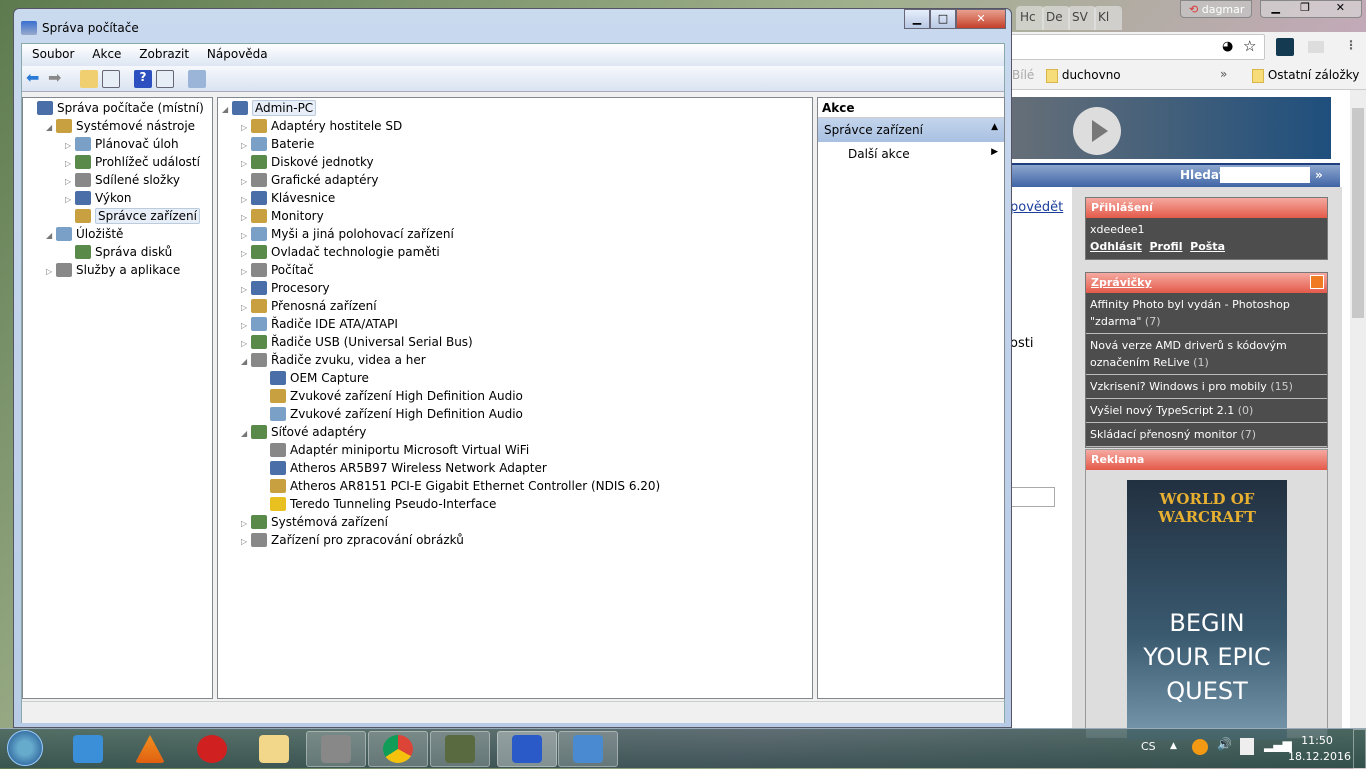  Describe the element at coordinates (1030, 18) in the screenshot. I see `browser-tab: Hc` at that location.